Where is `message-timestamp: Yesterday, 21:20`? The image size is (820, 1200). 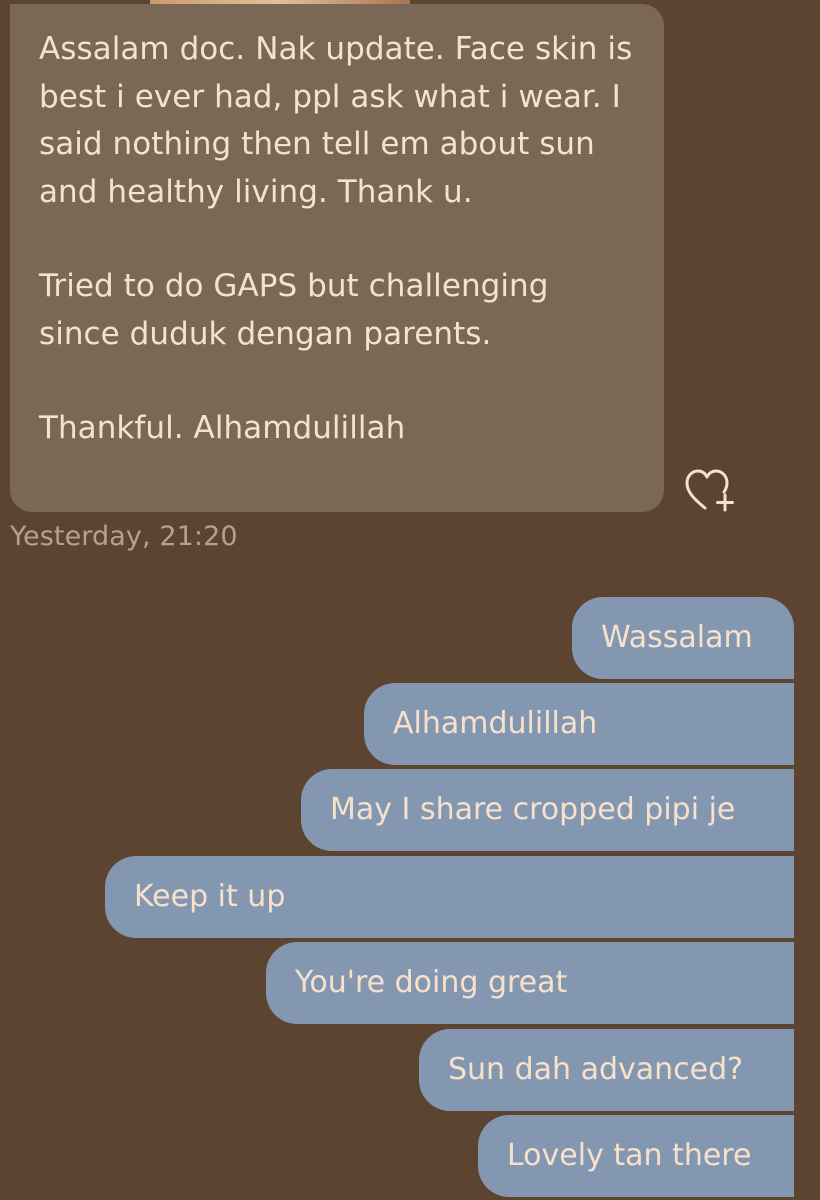
message-timestamp: Yesterday, 21:20 is located at coordinates (124, 536).